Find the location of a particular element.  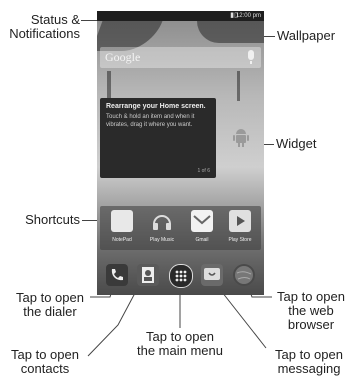

play-store-icon is located at coordinates (240, 221).